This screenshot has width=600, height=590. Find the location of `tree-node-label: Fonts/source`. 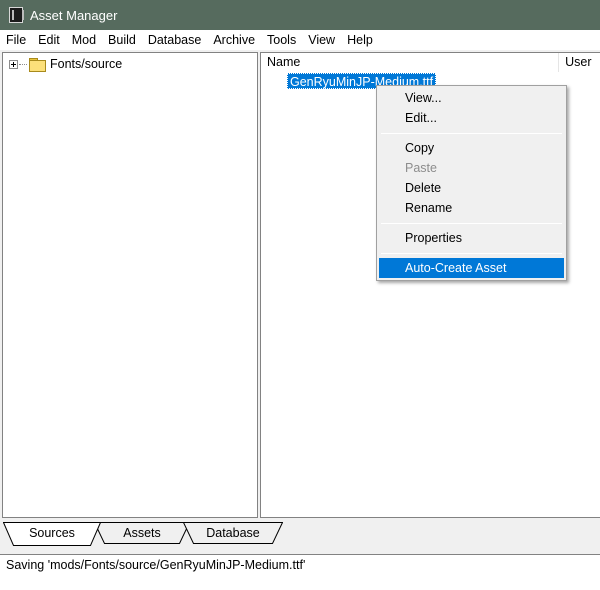

tree-node-label: Fonts/source is located at coordinates (86, 64).